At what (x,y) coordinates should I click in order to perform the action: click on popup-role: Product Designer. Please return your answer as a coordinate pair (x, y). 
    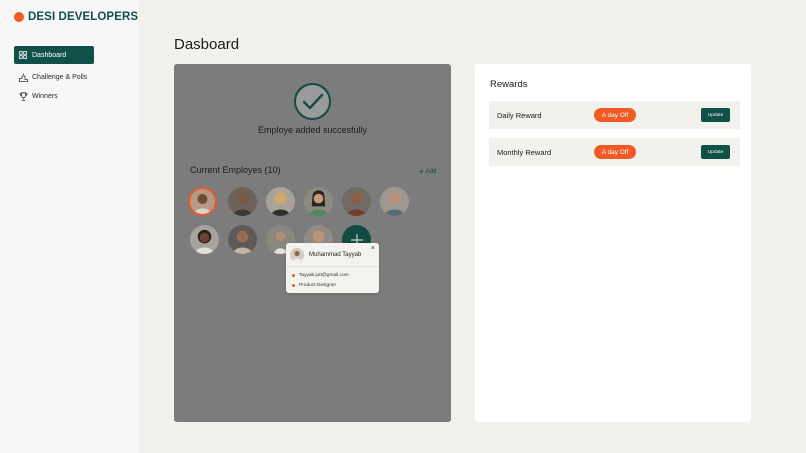
    Looking at the image, I should click on (318, 285).